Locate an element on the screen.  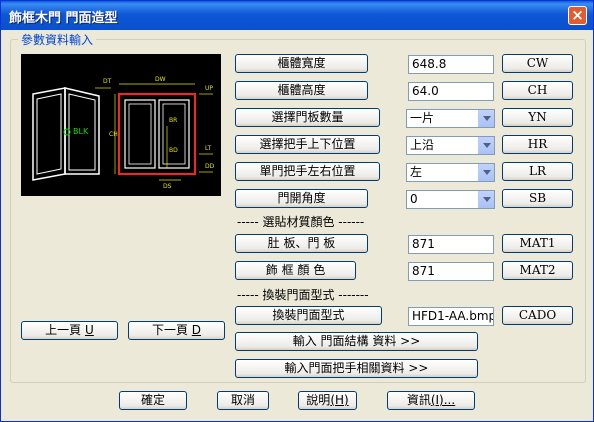
door-preview-drawing: BLK DT DW UP CH BR BD LT DD DS is located at coordinates (123, 133).